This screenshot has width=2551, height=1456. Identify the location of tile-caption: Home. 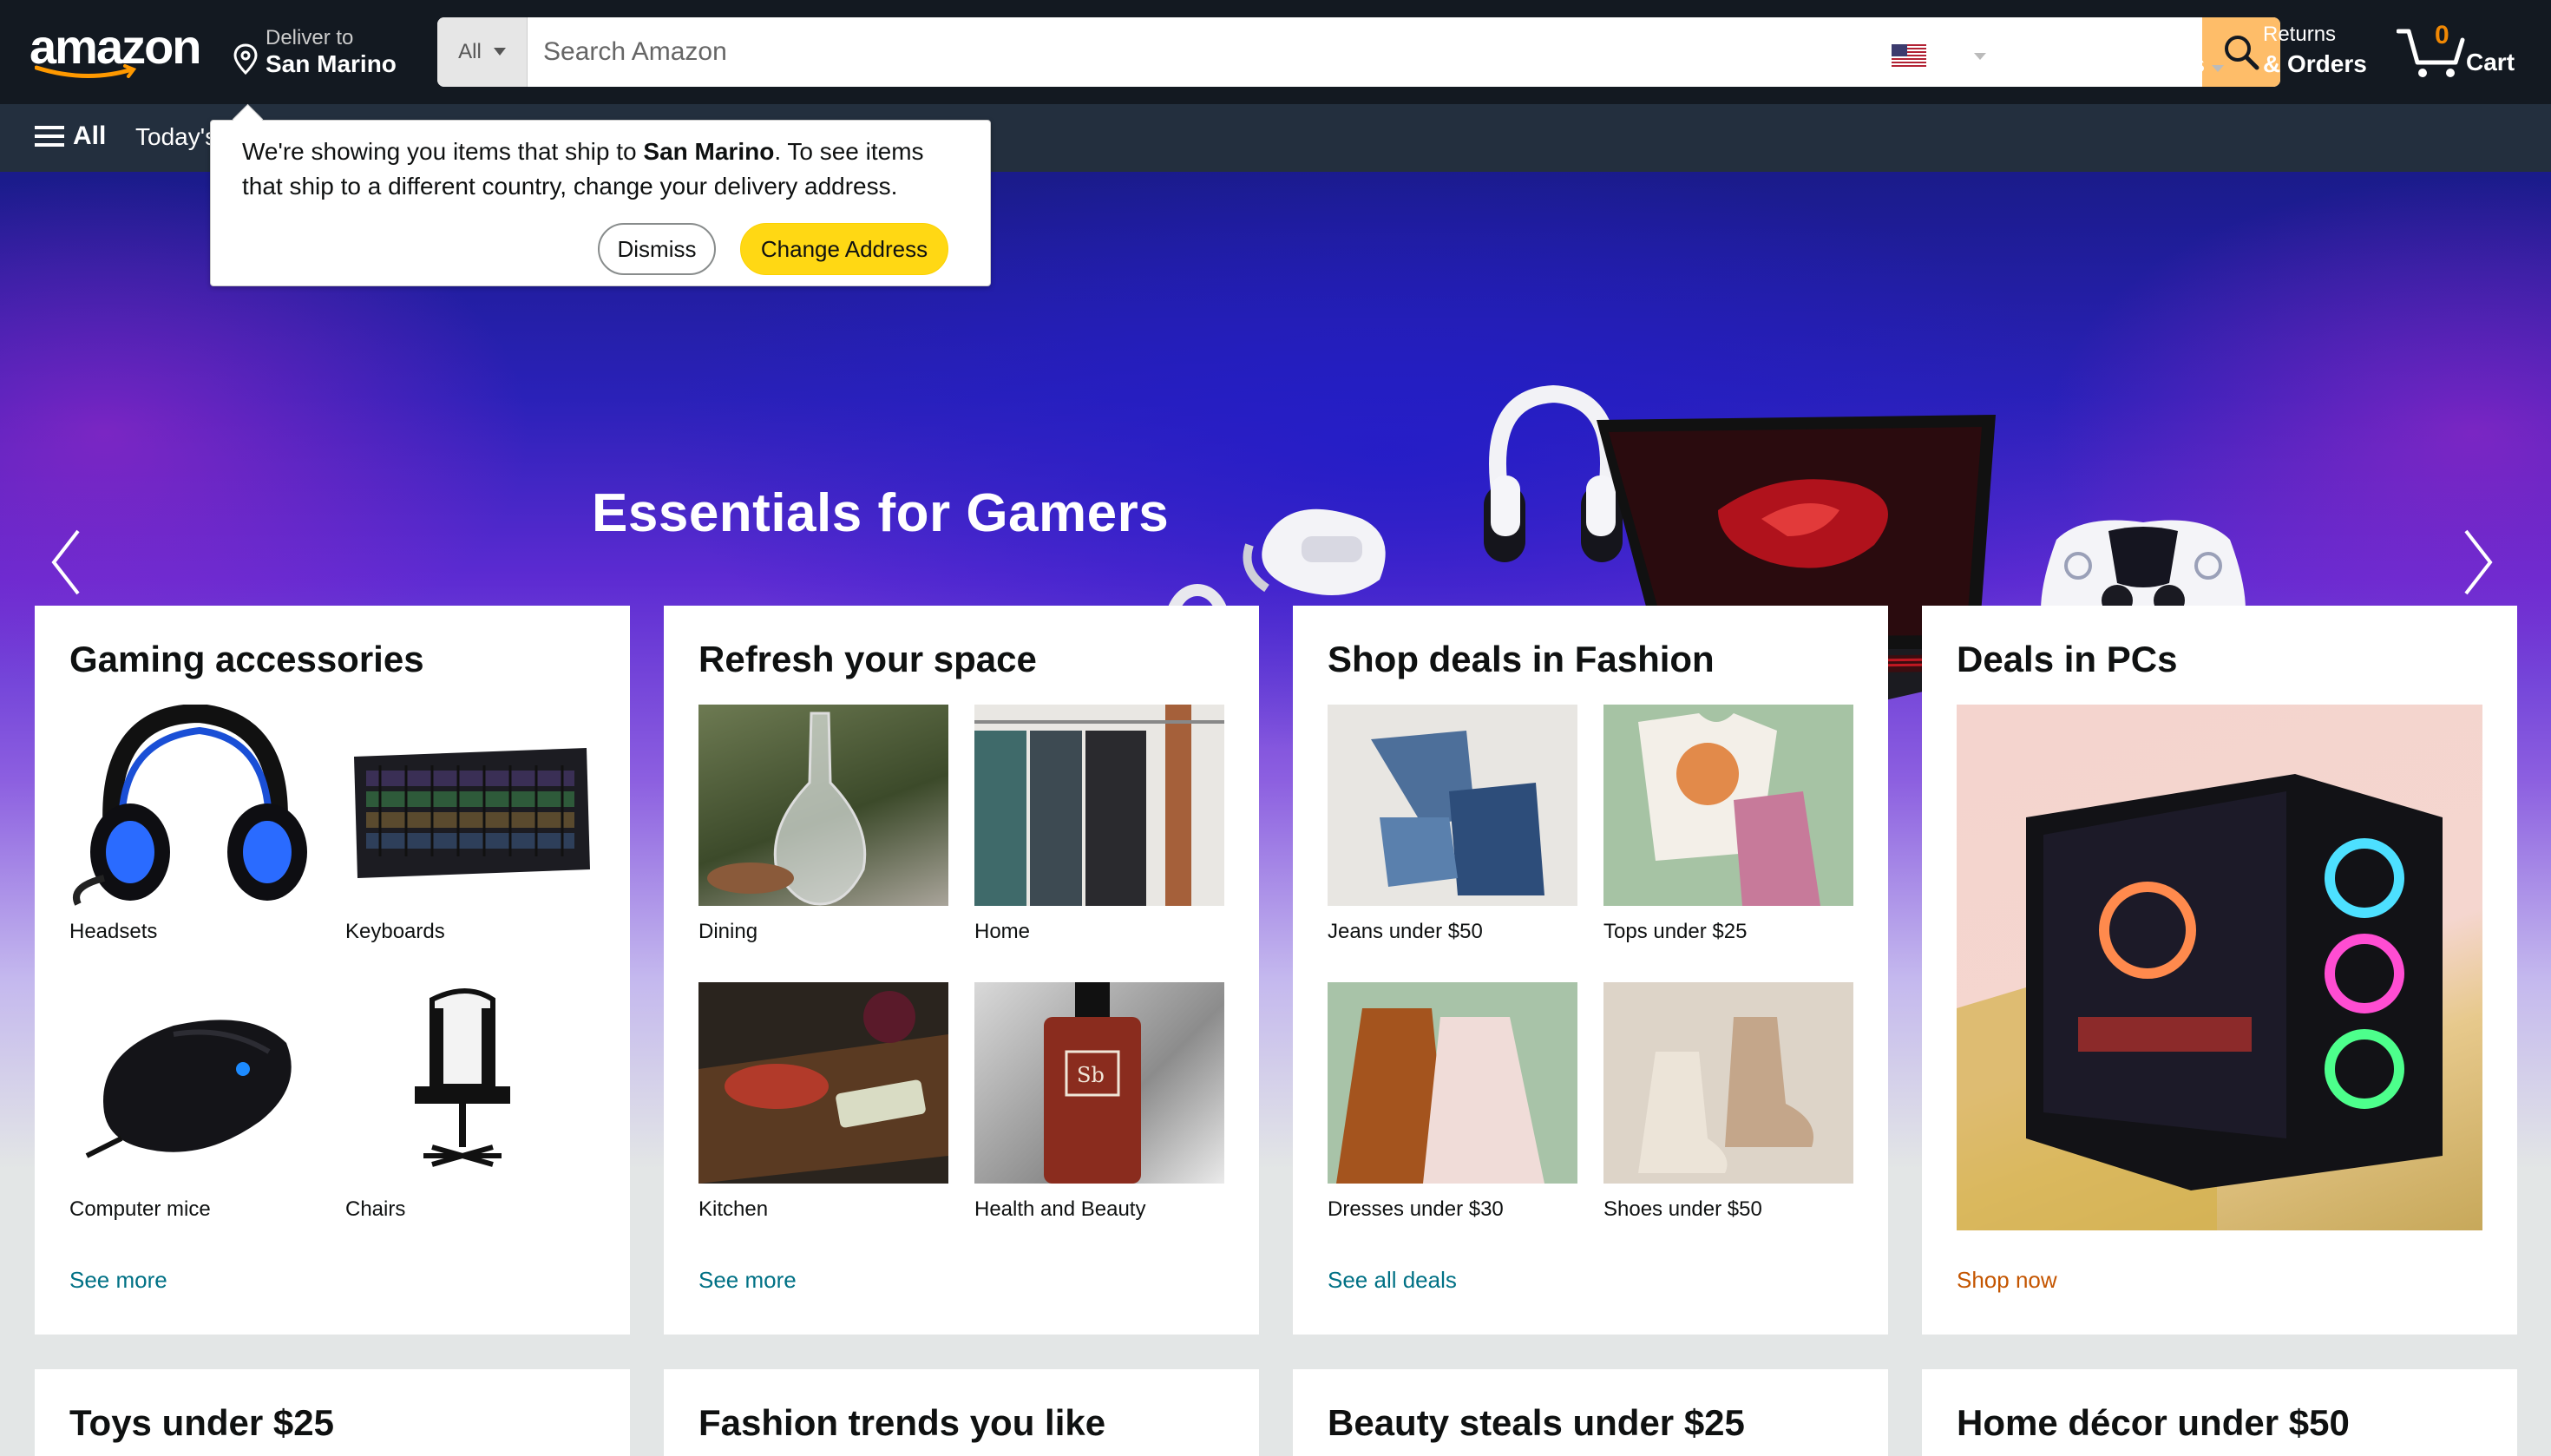
(1002, 931).